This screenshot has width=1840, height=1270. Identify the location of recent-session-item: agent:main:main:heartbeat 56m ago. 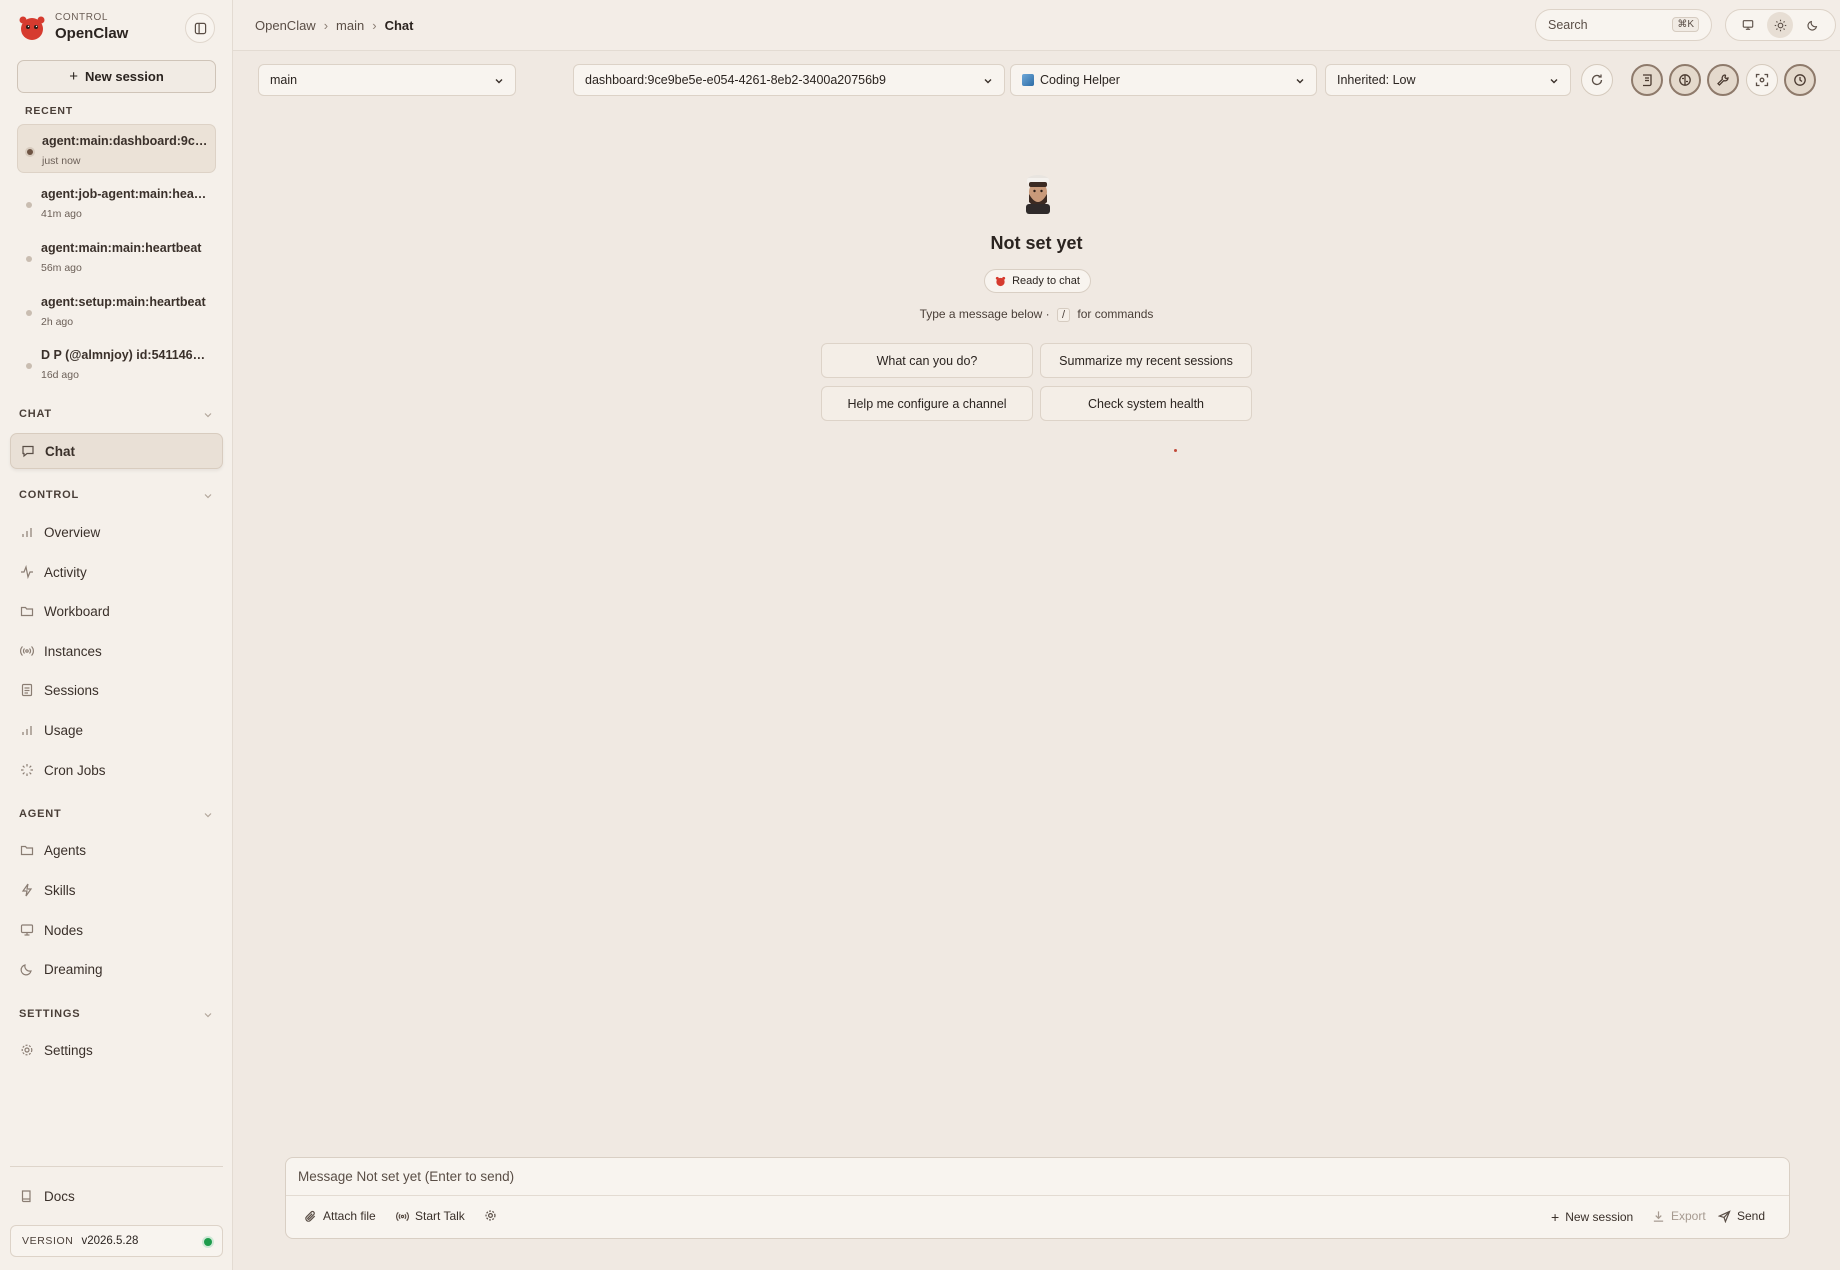
(116, 256).